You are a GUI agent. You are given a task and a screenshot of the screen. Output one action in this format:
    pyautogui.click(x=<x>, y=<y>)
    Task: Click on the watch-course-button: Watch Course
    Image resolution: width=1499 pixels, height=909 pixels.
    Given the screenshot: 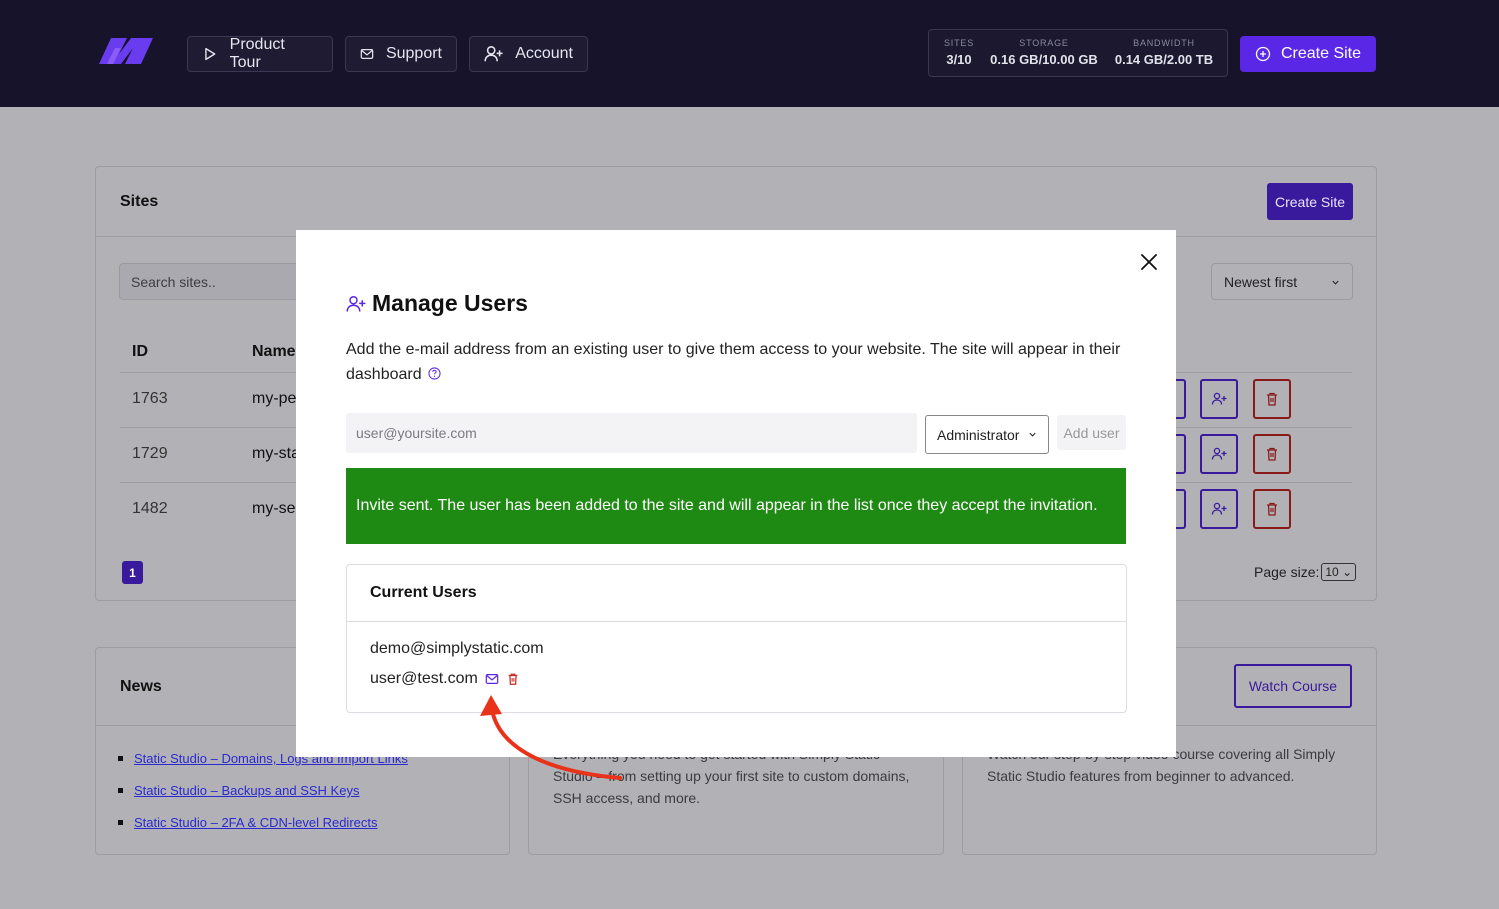 What is the action you would take?
    pyautogui.click(x=1293, y=686)
    